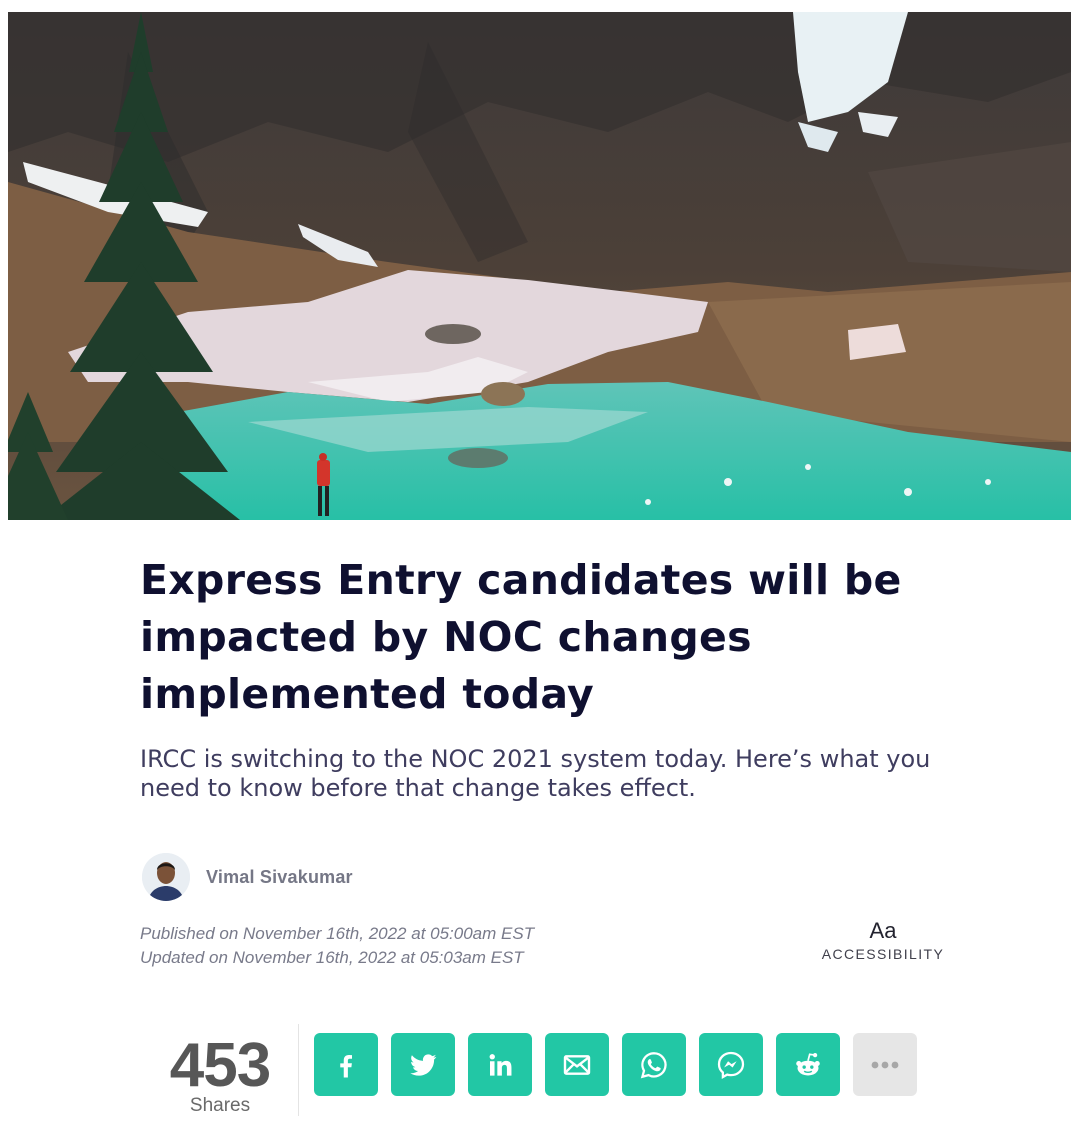  What do you see at coordinates (298, 1070) in the screenshot?
I see `share-divider` at bounding box center [298, 1070].